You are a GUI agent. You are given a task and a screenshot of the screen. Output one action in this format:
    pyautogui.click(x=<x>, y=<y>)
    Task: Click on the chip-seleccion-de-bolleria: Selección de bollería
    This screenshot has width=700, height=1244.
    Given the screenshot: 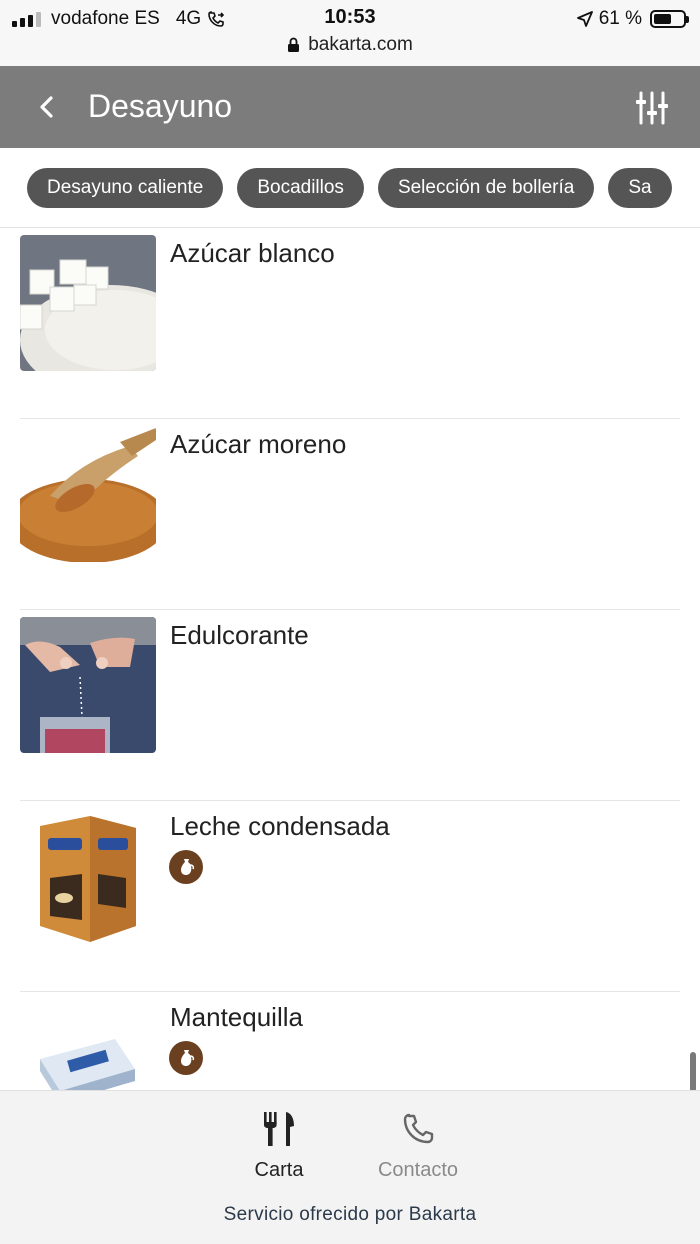 What is the action you would take?
    pyautogui.click(x=486, y=188)
    